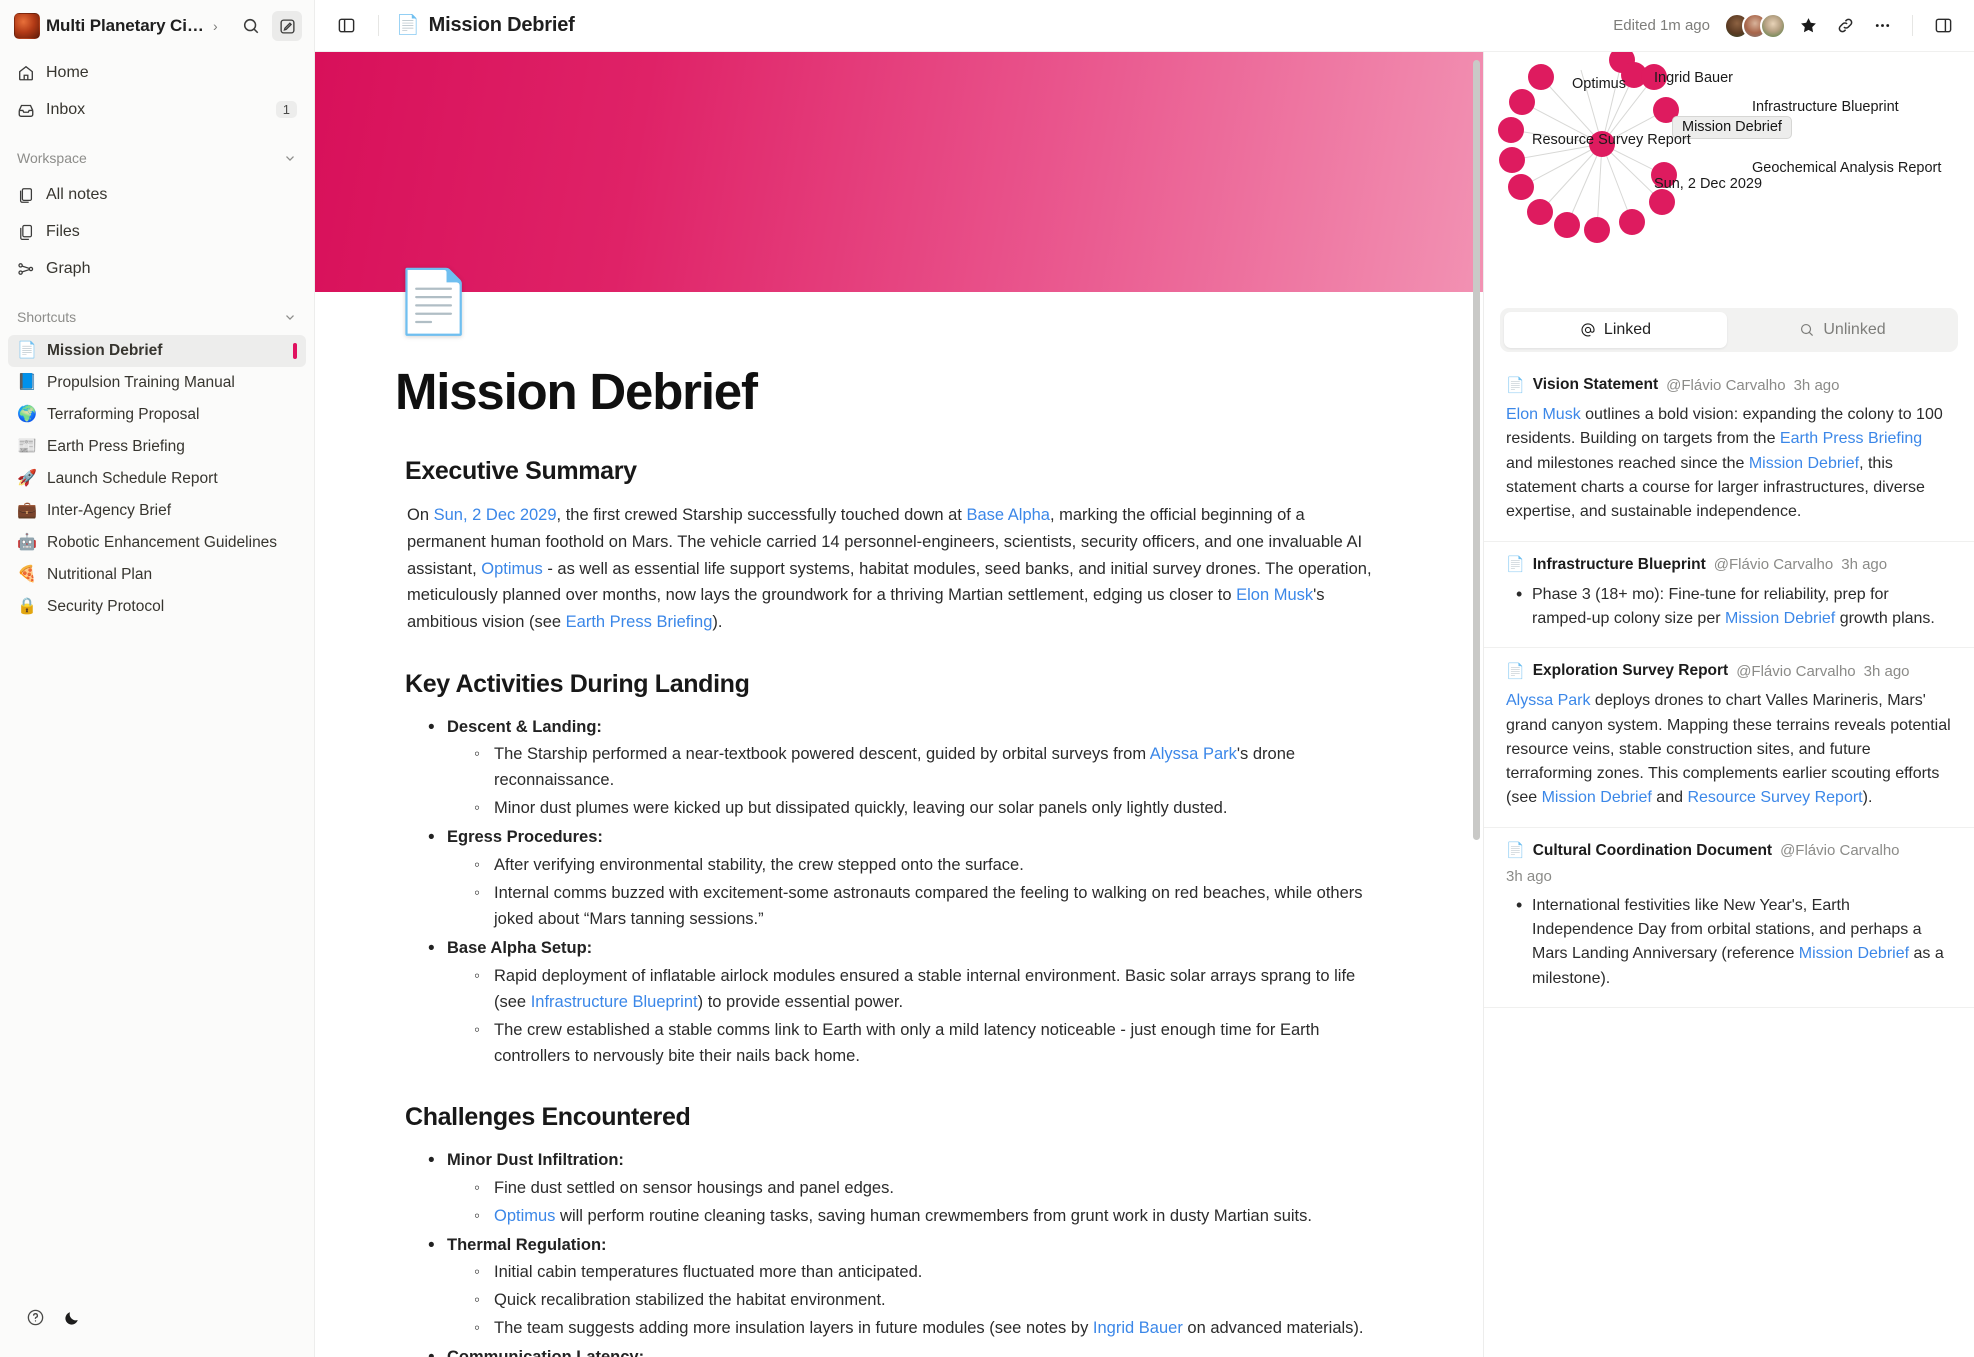 The width and height of the screenshot is (1974, 1357). I want to click on tab-unlinked: Unlinked, so click(1842, 330).